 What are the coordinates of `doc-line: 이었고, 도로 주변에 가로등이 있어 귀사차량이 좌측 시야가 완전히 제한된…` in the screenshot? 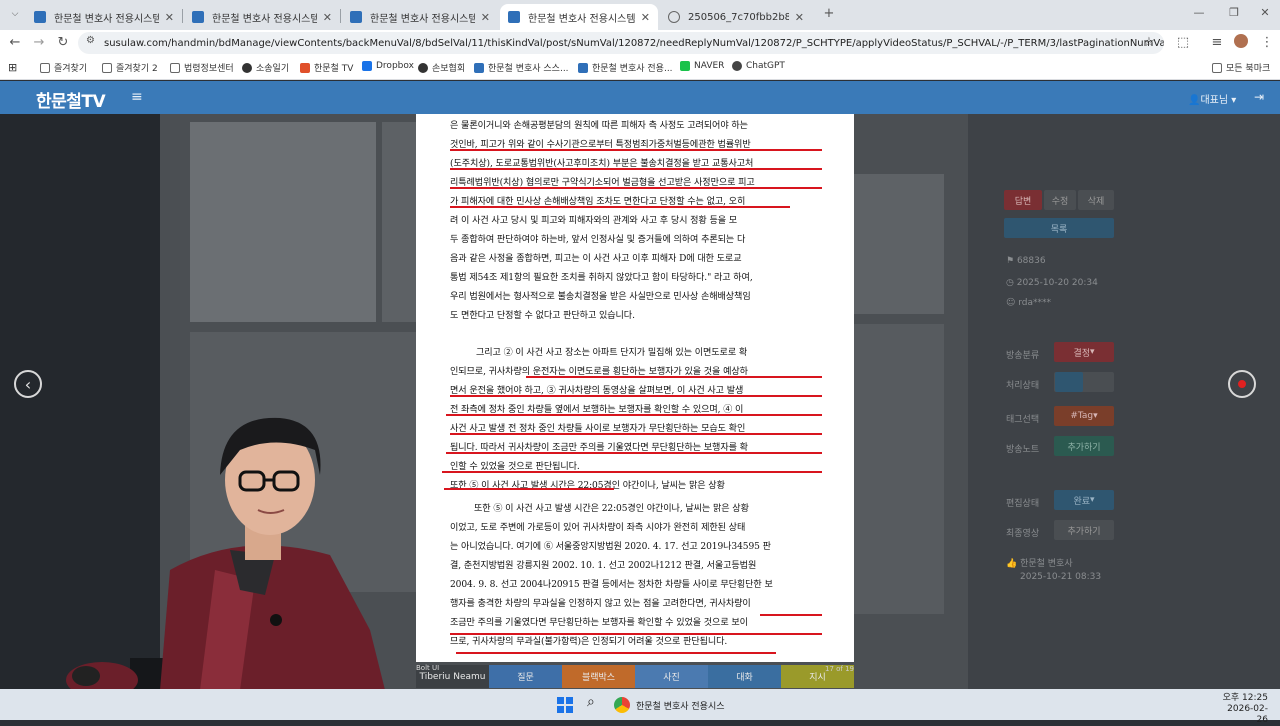 It's located at (598, 528).